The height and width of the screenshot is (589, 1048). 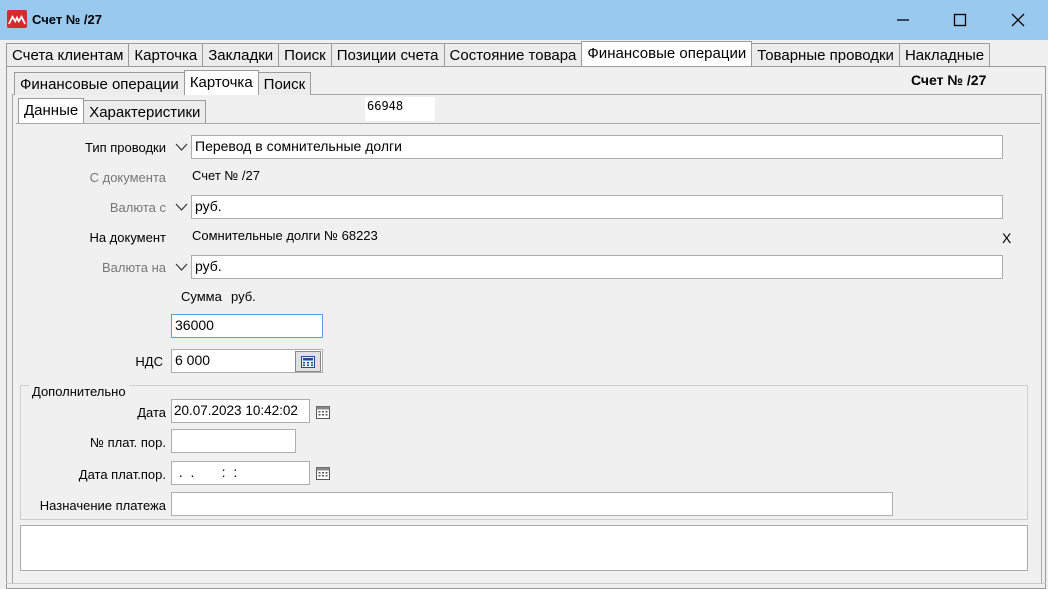 I want to click on maximize-button, so click(x=960, y=20).